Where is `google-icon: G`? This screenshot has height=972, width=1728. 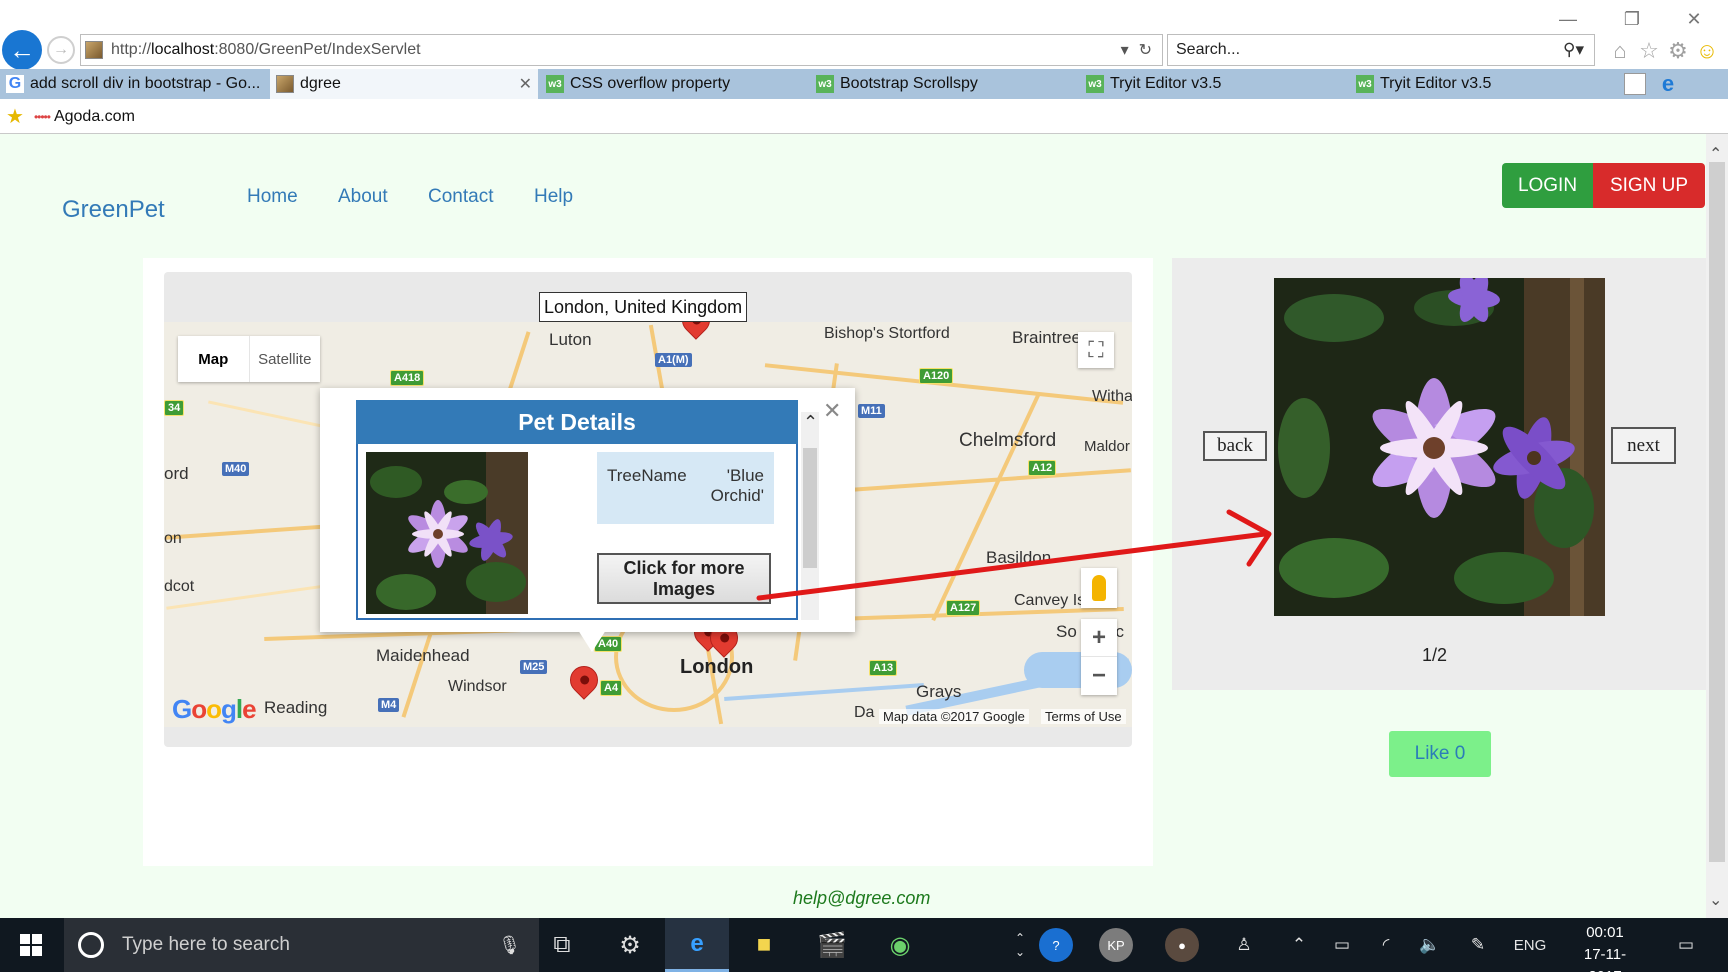 google-icon: G is located at coordinates (15, 84).